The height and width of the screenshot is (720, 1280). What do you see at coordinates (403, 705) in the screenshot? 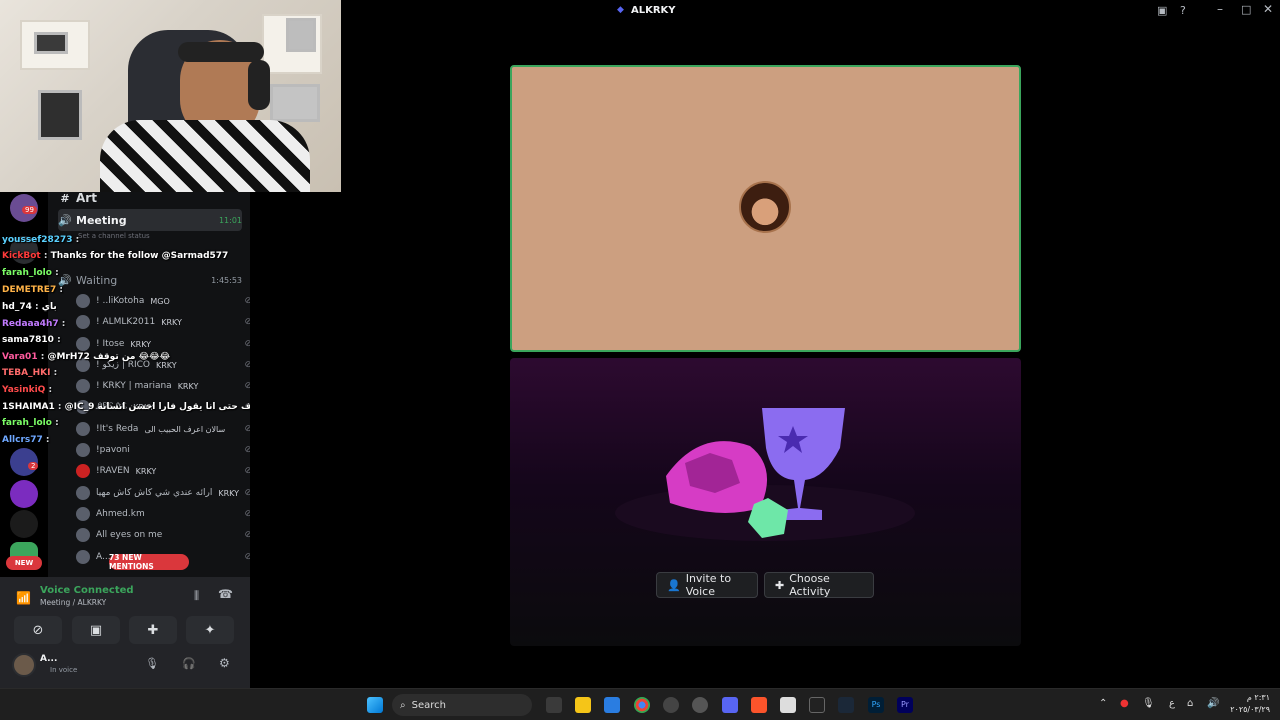
I see `search-icon: ⌕` at bounding box center [403, 705].